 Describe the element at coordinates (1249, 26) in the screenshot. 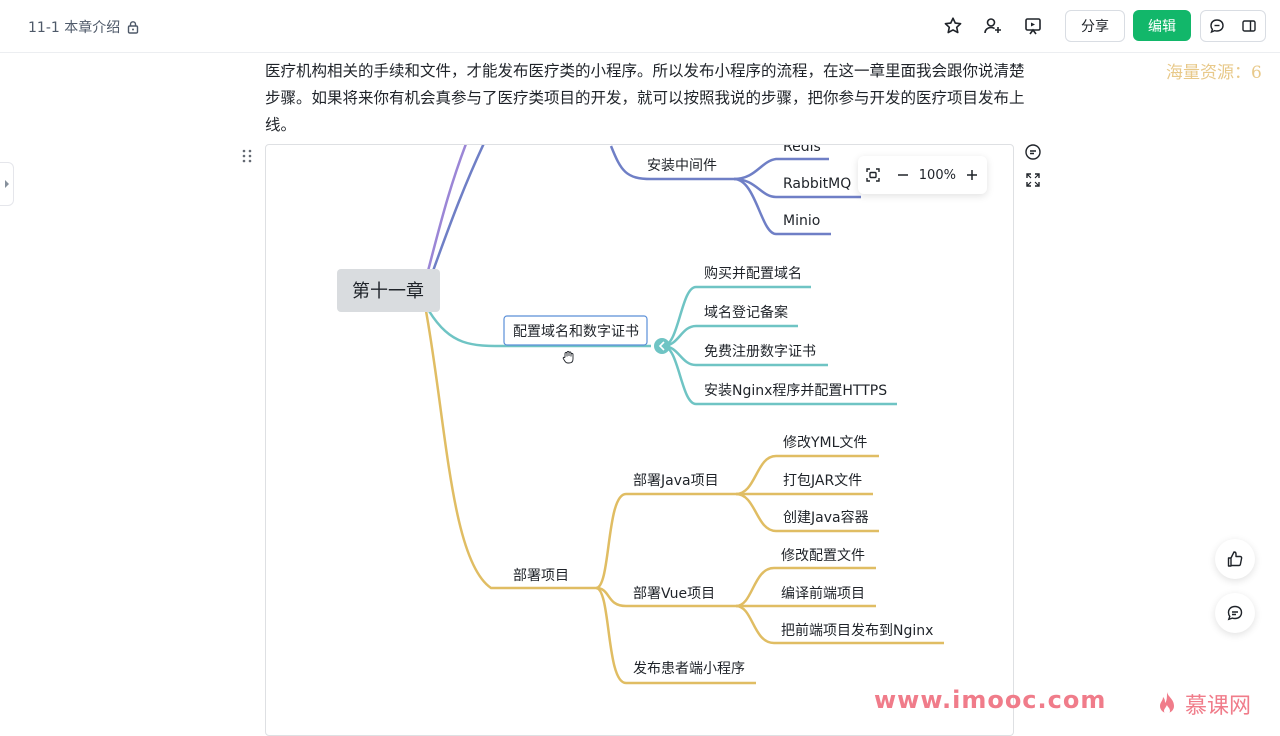

I see `sidebar-layout-icon` at that location.